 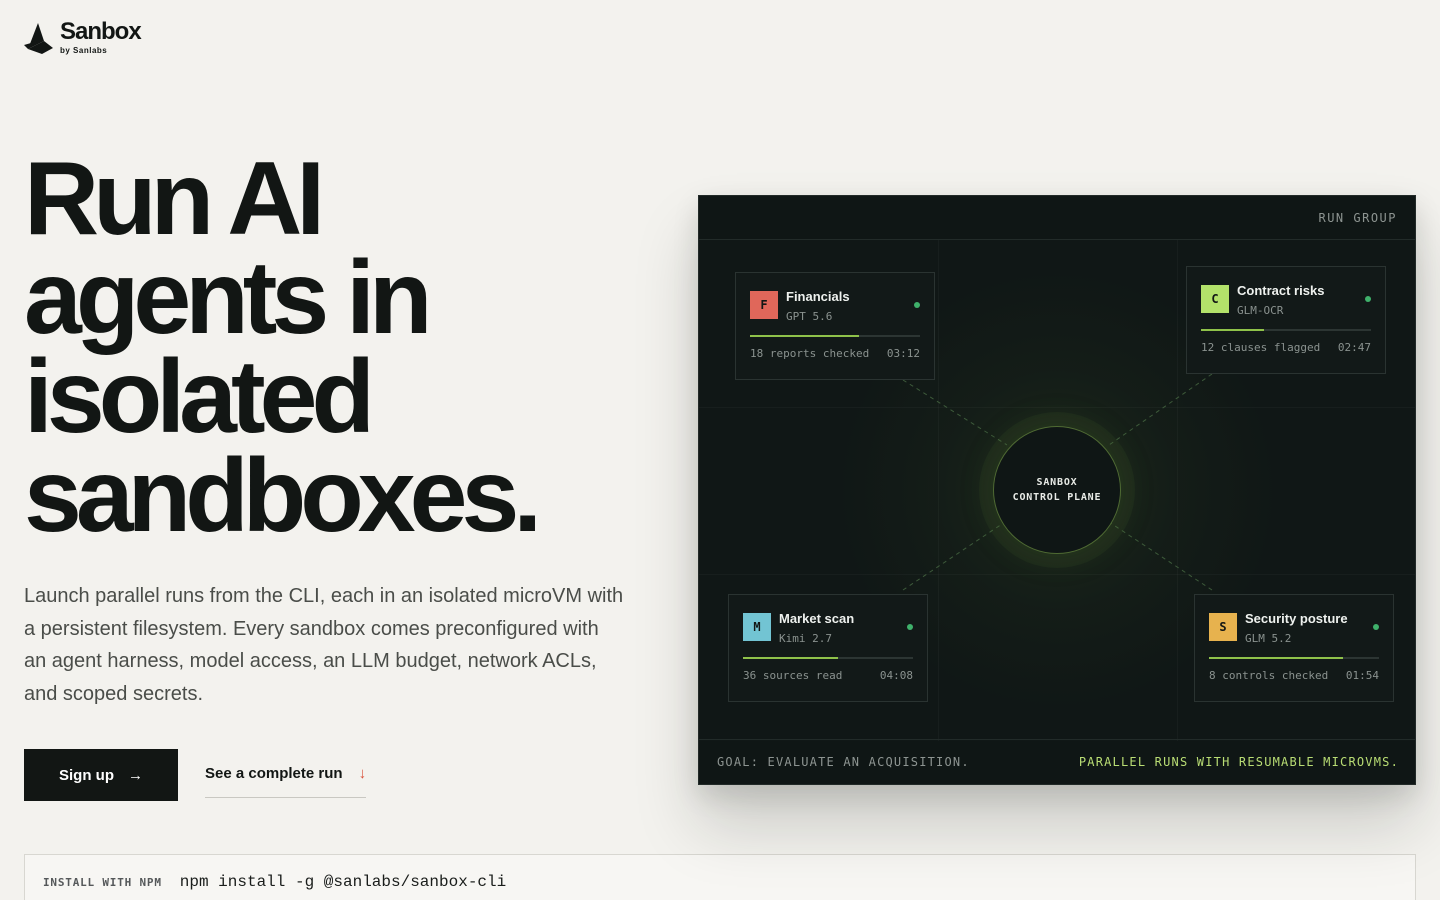 What do you see at coordinates (817, 628) in the screenshot?
I see `run-card-titles: Market scan Kimi 2.7` at bounding box center [817, 628].